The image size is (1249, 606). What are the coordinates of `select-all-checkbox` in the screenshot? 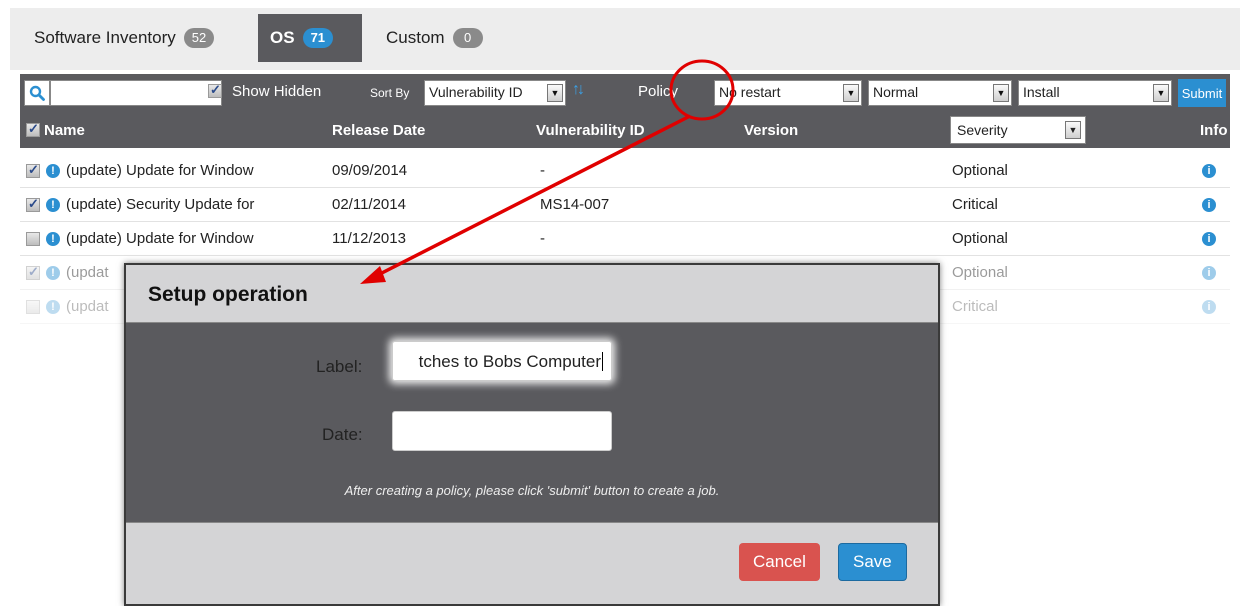 It's located at (33, 129).